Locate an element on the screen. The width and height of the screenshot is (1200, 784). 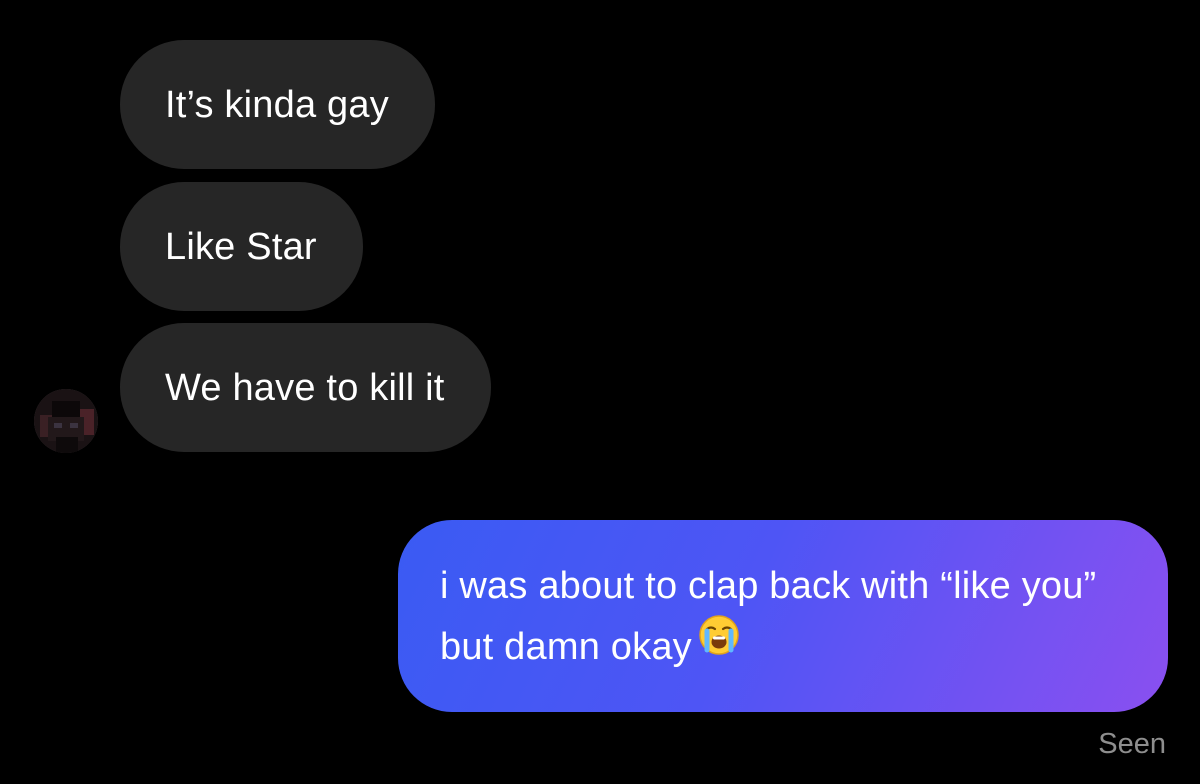
incoming-message-bubble: Like Star is located at coordinates (241, 246).